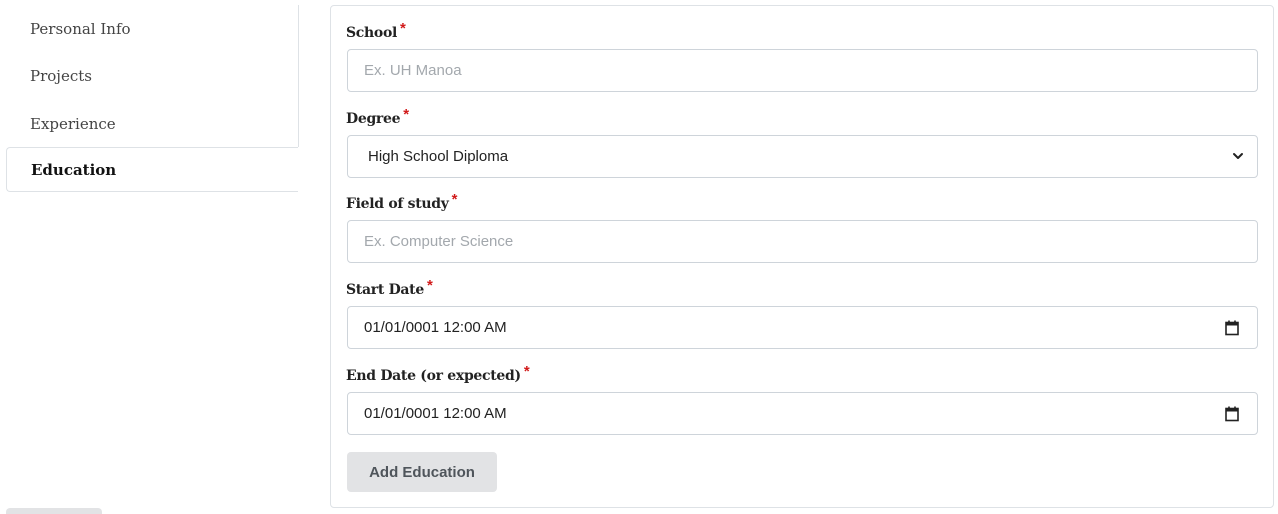 The height and width of the screenshot is (514, 1278). What do you see at coordinates (298, 76) in the screenshot?
I see `sidebar-divider` at bounding box center [298, 76].